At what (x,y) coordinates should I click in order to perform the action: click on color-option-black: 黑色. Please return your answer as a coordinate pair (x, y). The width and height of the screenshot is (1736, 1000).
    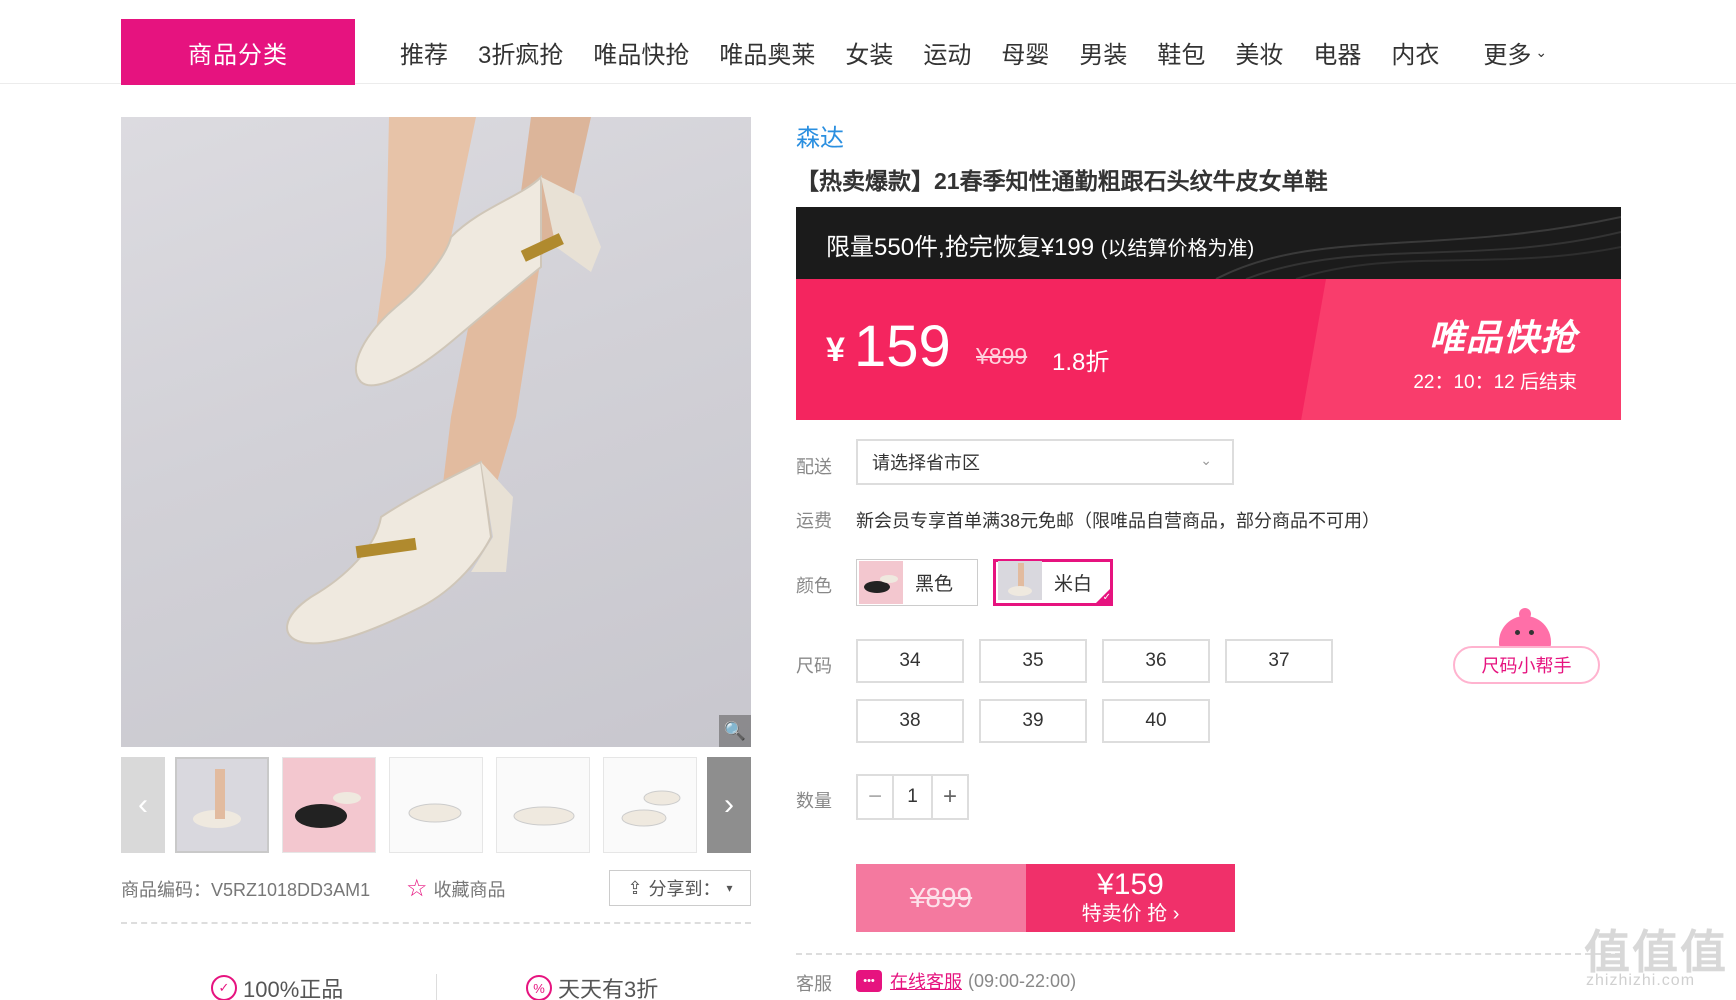
    Looking at the image, I should click on (917, 582).